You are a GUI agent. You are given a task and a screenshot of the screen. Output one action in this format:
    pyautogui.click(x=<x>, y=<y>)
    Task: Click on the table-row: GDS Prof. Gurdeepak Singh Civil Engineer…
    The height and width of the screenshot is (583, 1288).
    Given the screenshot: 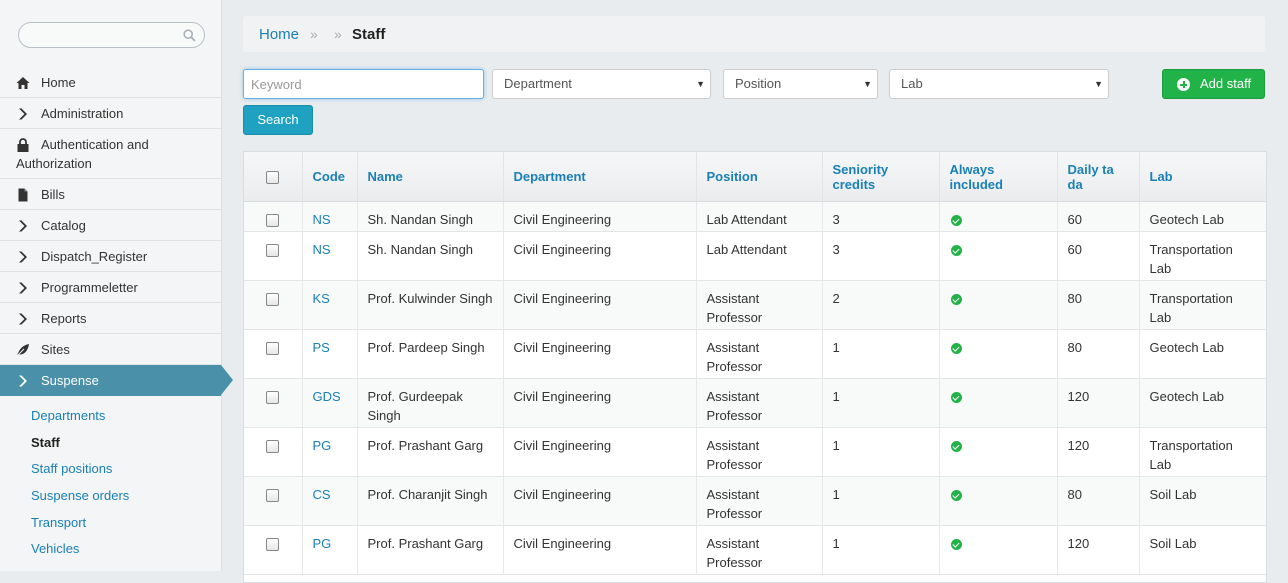 What is the action you would take?
    pyautogui.click(x=755, y=403)
    